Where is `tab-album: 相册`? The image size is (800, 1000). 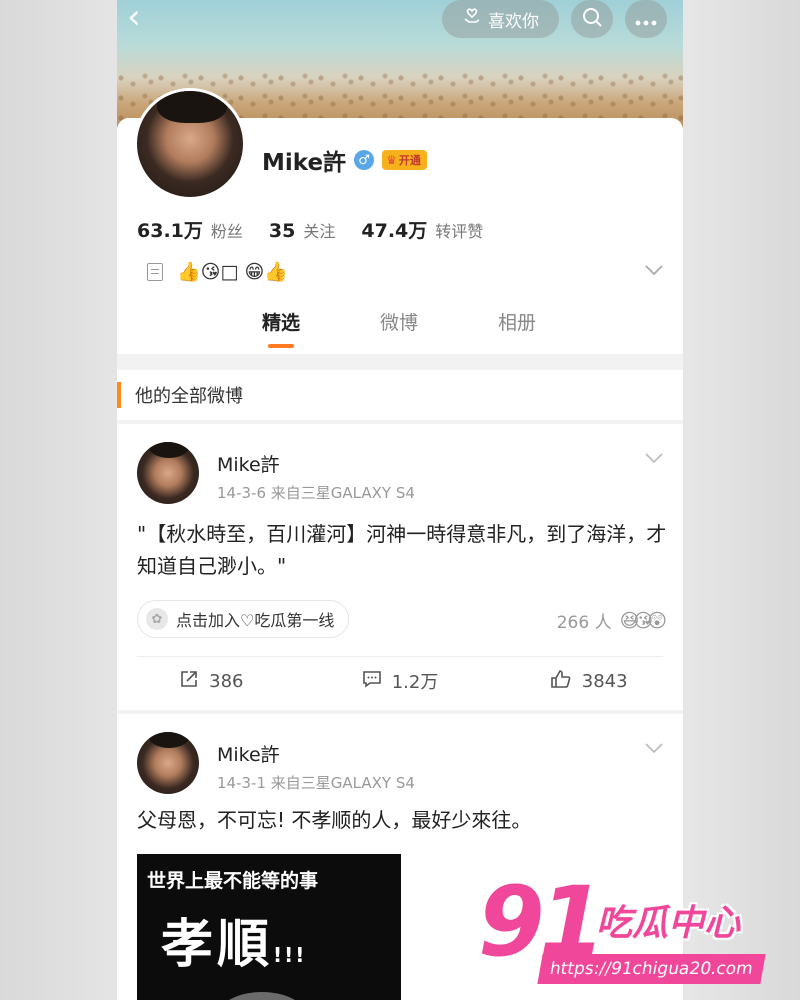 tab-album: 相册 is located at coordinates (517, 330).